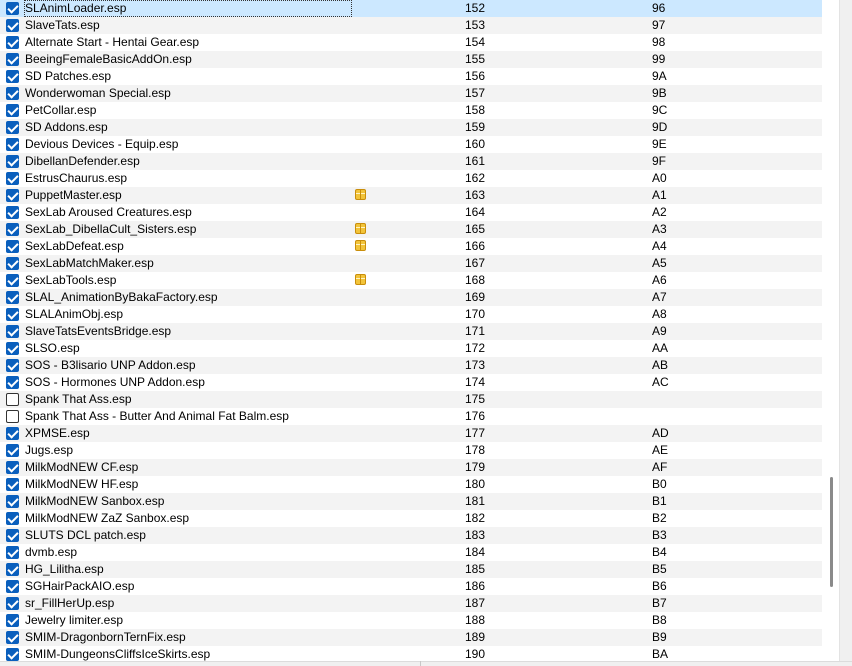  Describe the element at coordinates (411, 348) in the screenshot. I see `plugin-row: SLSO.esp 172 AA` at that location.